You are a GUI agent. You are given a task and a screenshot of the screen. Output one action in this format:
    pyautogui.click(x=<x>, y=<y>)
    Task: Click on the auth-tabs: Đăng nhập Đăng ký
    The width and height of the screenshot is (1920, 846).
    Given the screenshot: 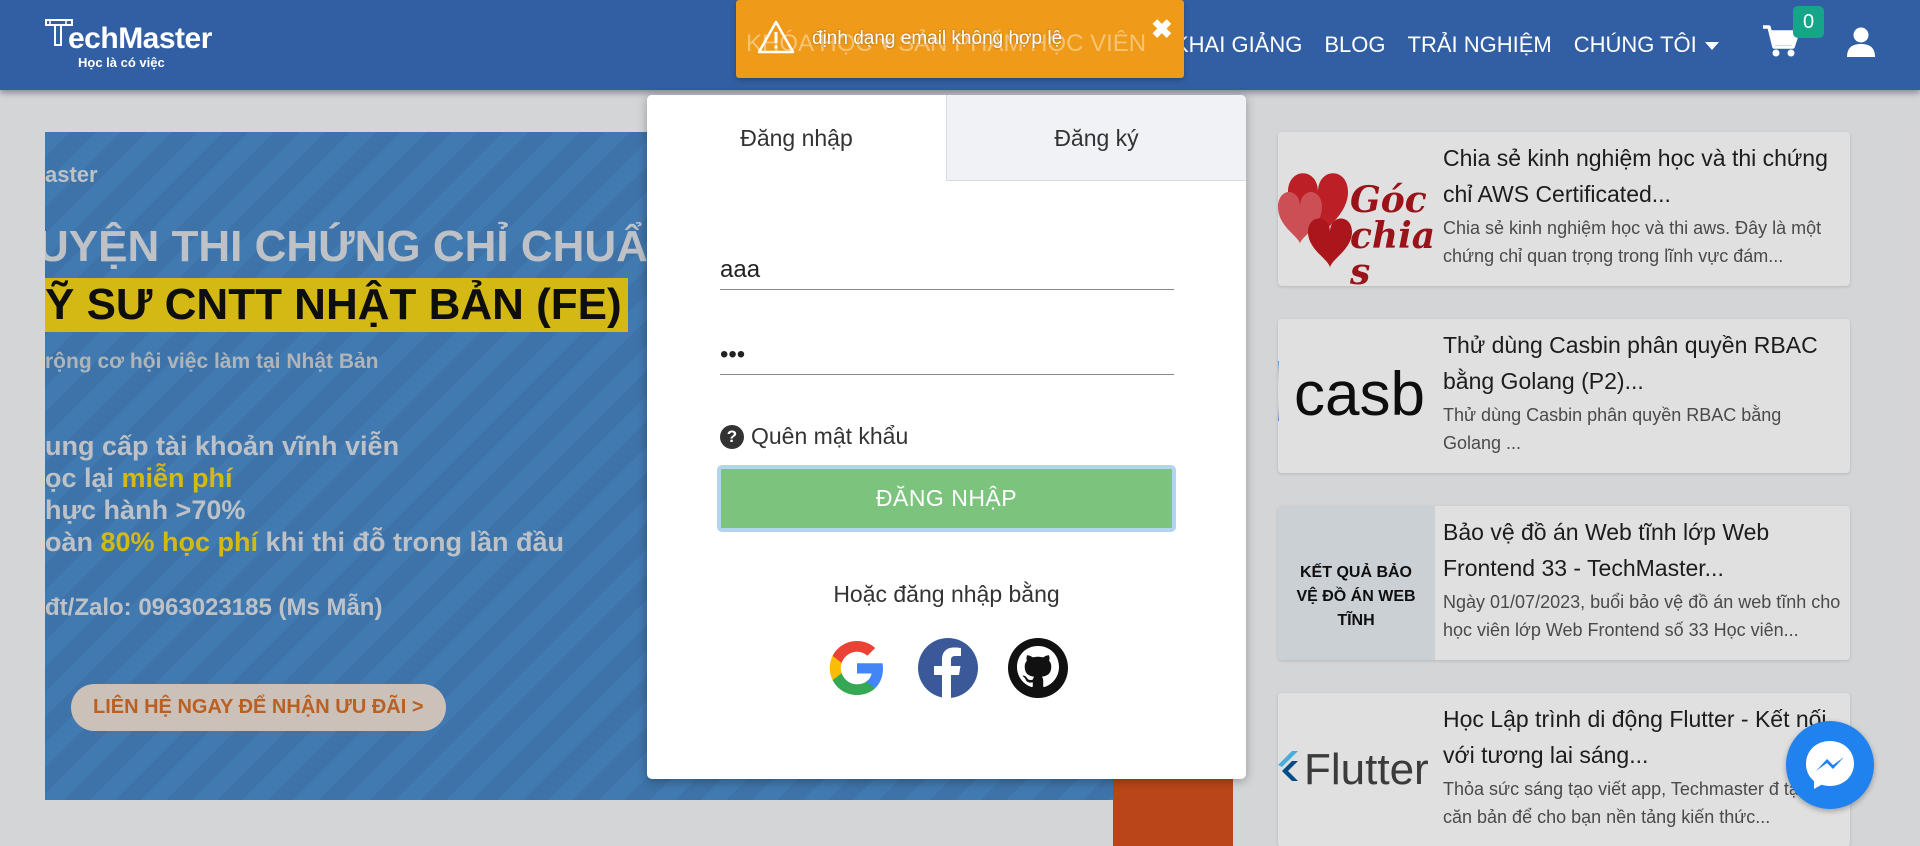 What is the action you would take?
    pyautogui.click(x=946, y=138)
    